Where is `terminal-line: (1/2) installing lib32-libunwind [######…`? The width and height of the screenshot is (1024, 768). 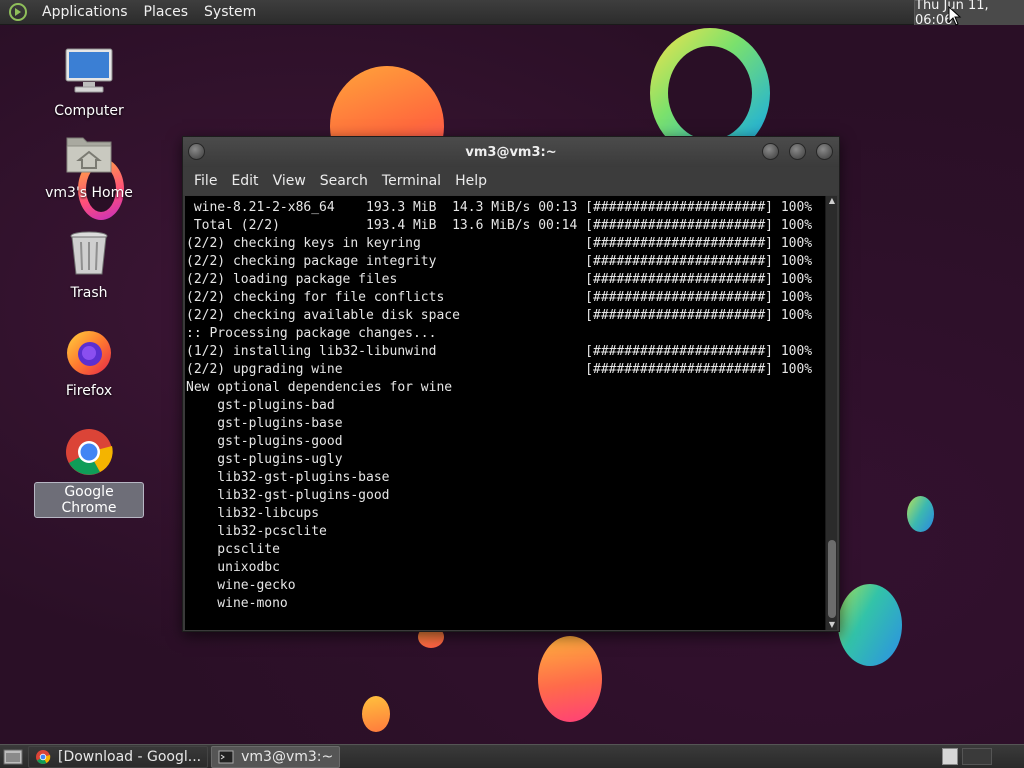 terminal-line: (1/2) installing lib32-libunwind [######… is located at coordinates (499, 351).